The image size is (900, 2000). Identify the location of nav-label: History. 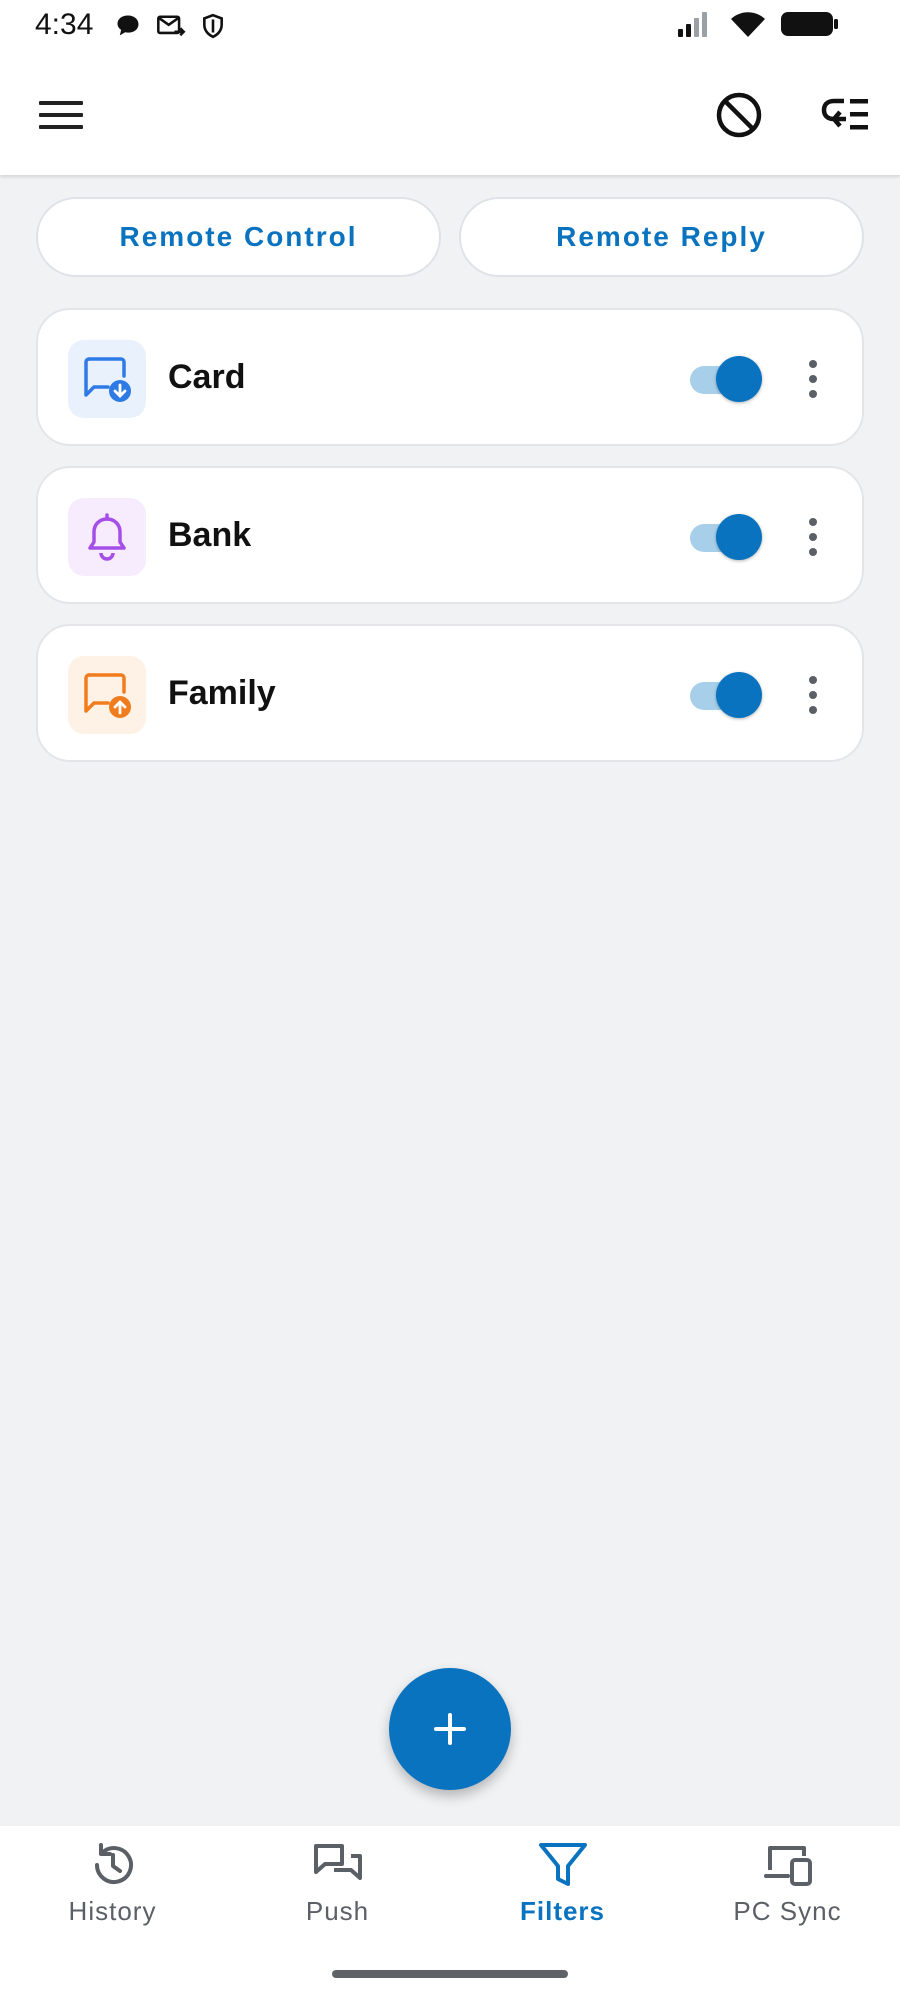
(112, 1911).